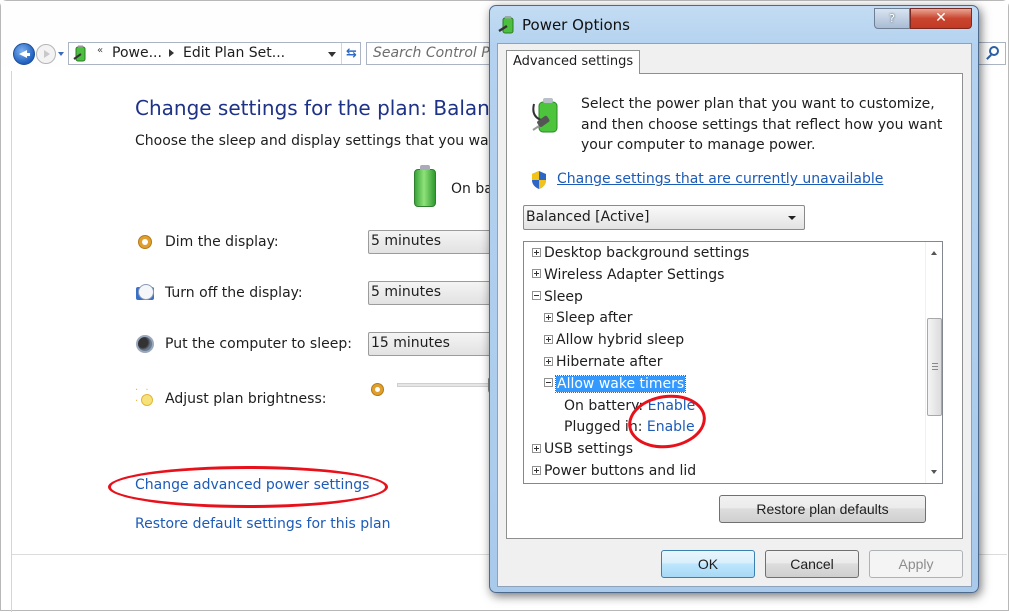  What do you see at coordinates (892, 18) in the screenshot?
I see `help-button: ?` at bounding box center [892, 18].